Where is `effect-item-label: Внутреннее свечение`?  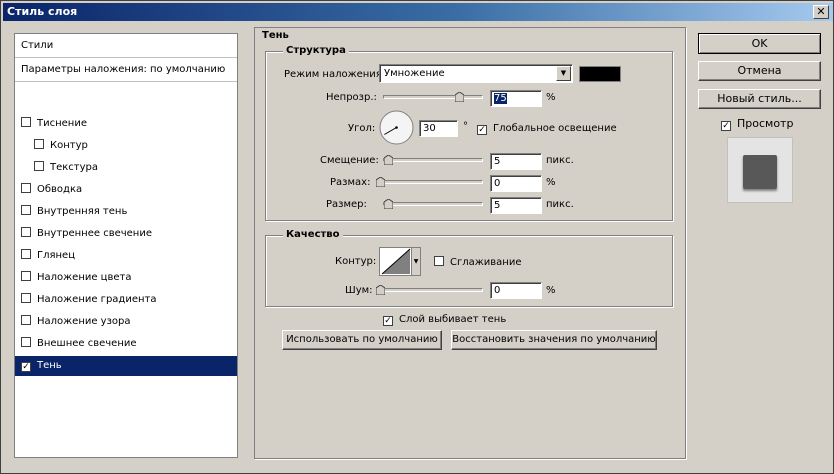
effect-item-label: Внутреннее свечение is located at coordinates (94, 233).